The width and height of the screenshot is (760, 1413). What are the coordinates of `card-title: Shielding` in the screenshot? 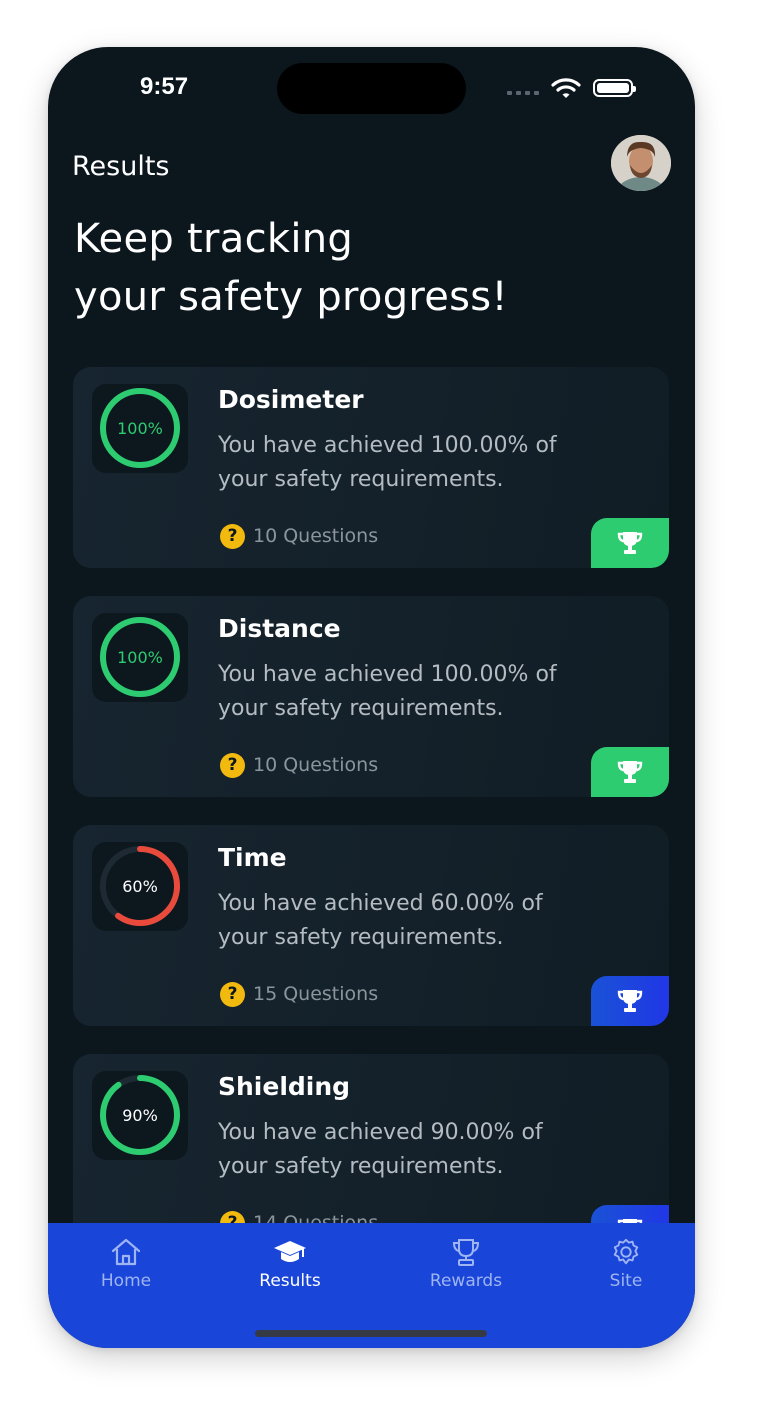 It's located at (284, 1086).